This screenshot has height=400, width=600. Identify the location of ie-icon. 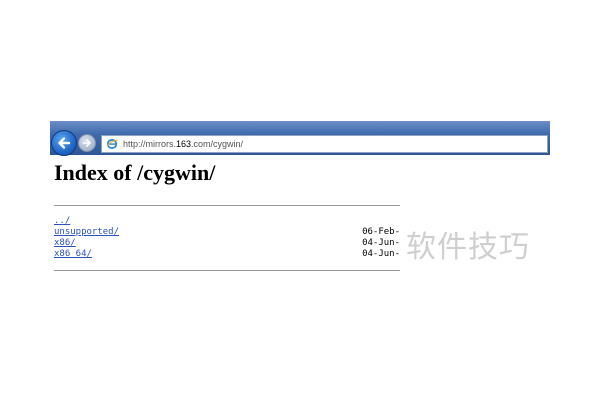
(112, 144).